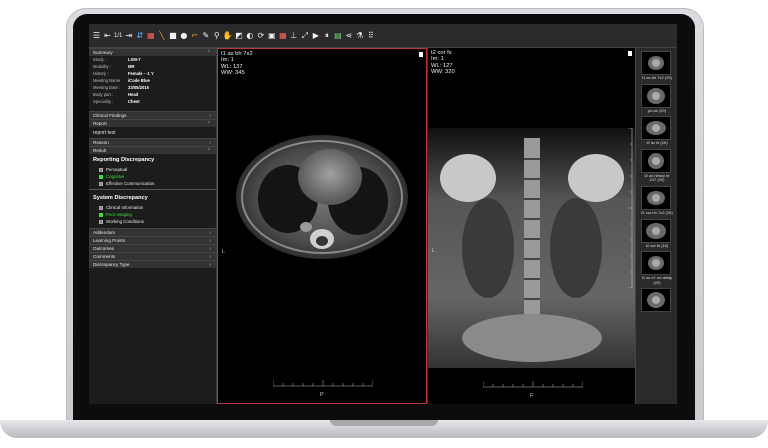  Describe the element at coordinates (260, 35) in the screenshot. I see `rotate-icon: ⟳` at that location.